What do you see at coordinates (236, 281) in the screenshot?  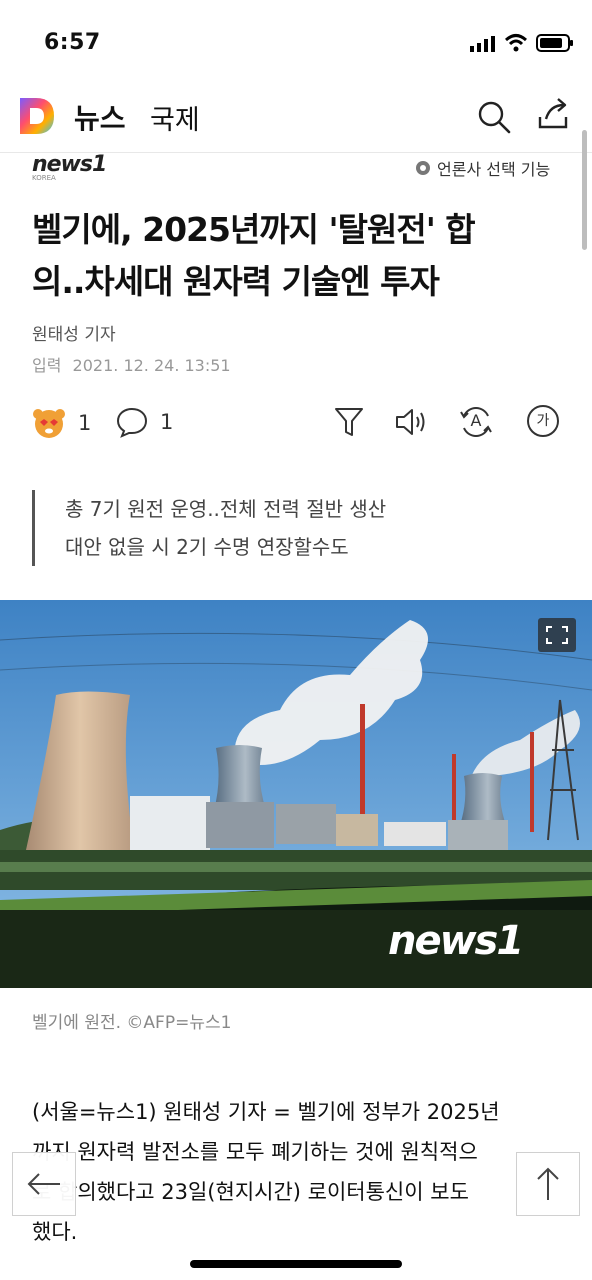 I see `headline-line-2: 의..차세대 원자력 기술엔 투자` at bounding box center [236, 281].